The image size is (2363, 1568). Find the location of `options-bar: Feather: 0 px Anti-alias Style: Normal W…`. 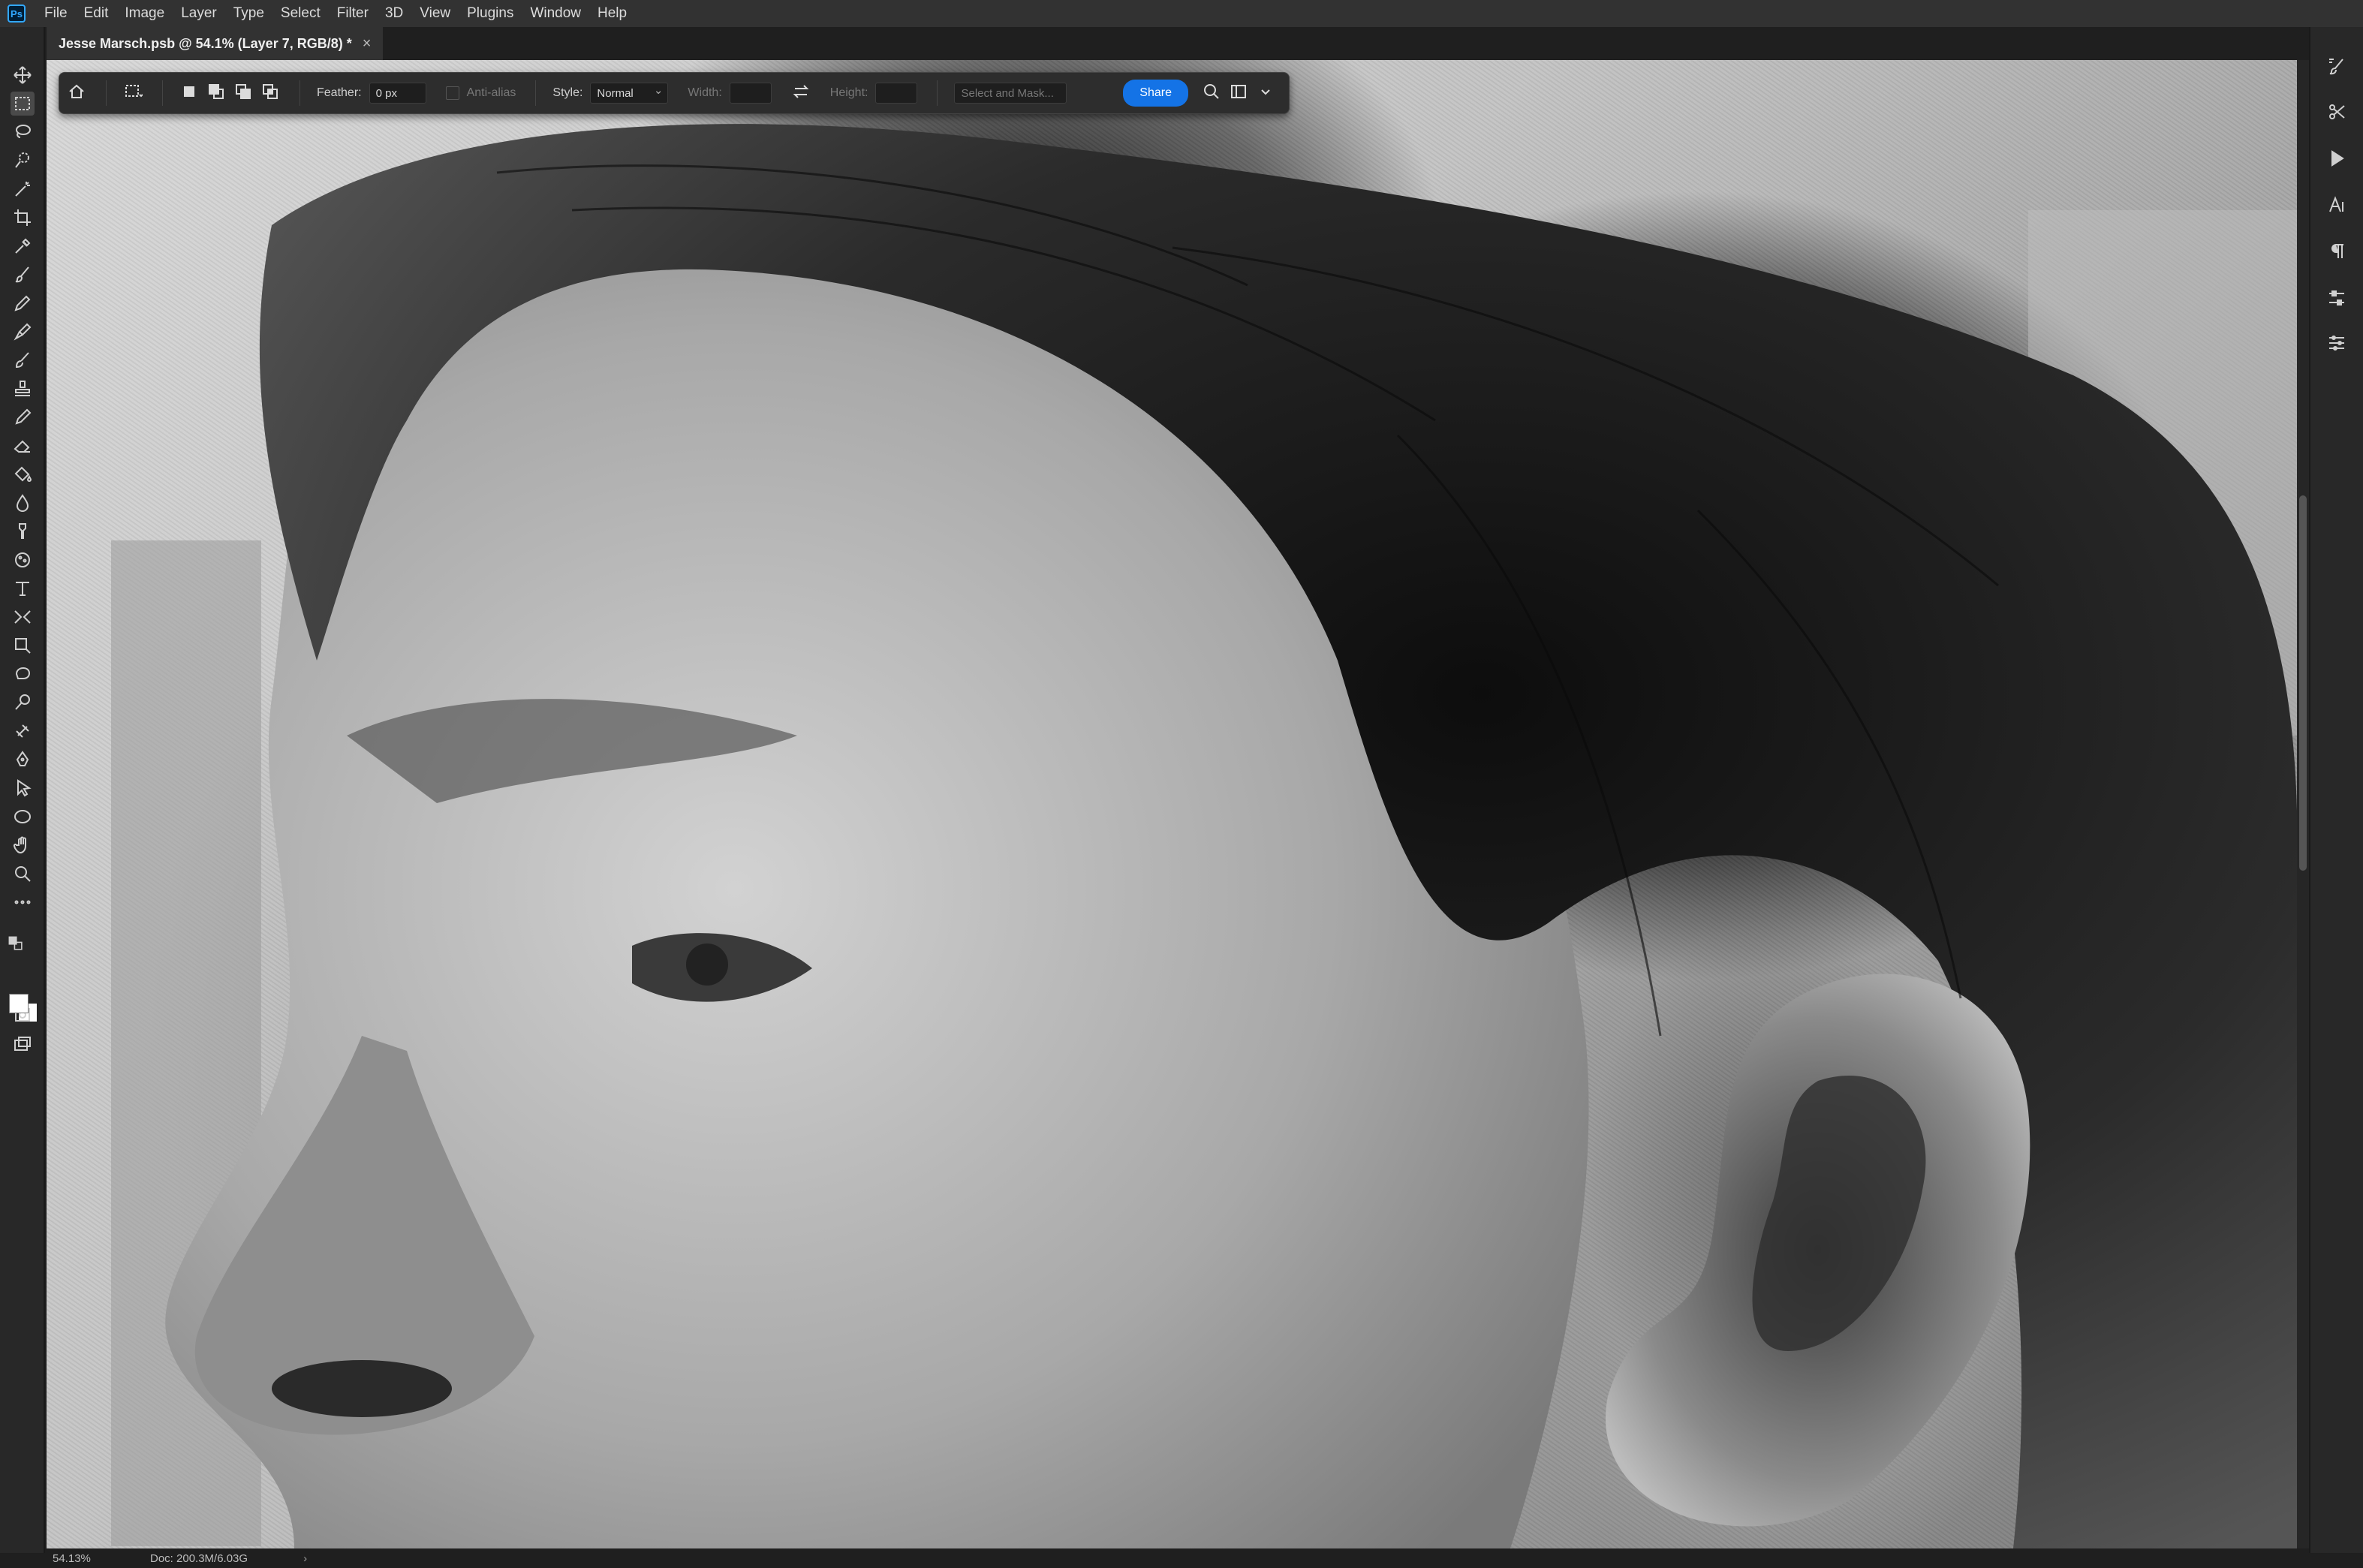

options-bar: Feather: 0 px Anti-alias Style: Normal W… is located at coordinates (675, 93).